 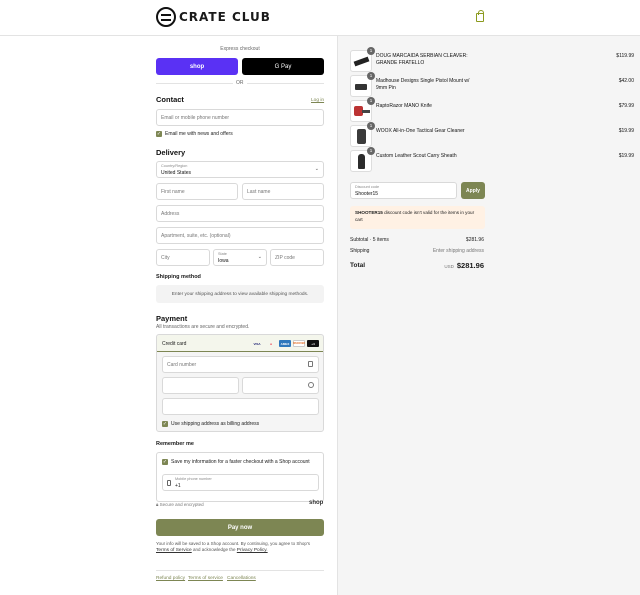 I want to click on save-info-checkbox: ✓, so click(x=165, y=462).